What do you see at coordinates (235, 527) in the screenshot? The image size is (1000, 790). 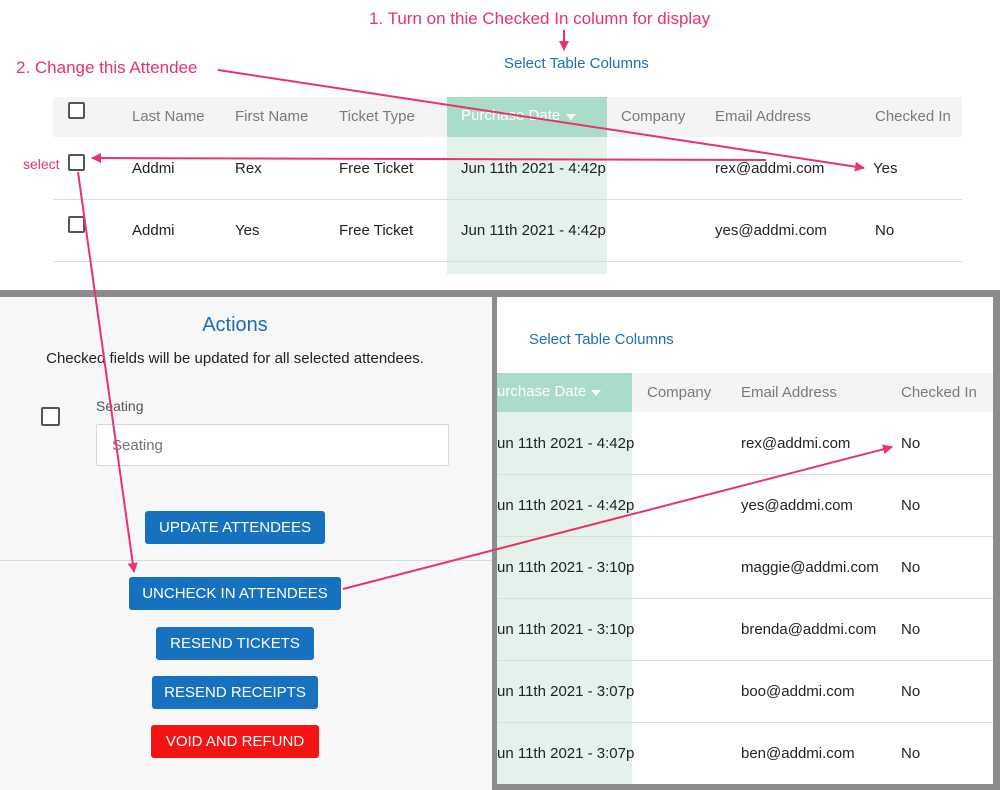 I see `update-attendees-button: UPDATE ATTENDEES` at bounding box center [235, 527].